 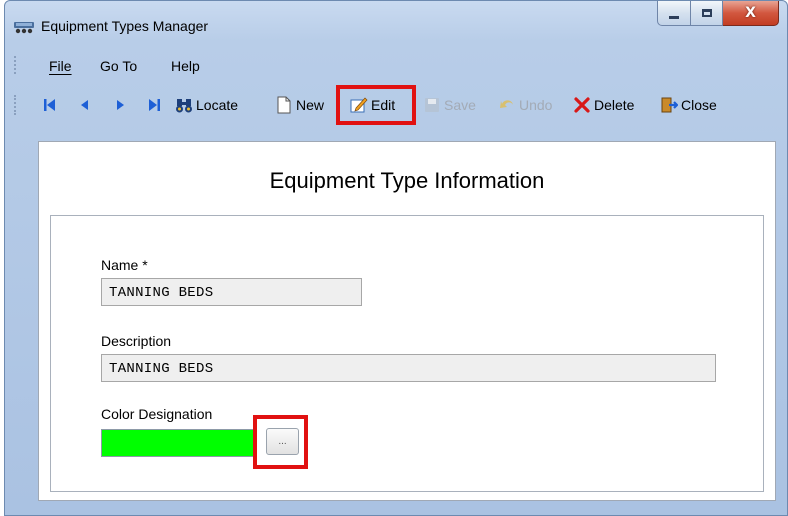 What do you see at coordinates (674, 17) in the screenshot?
I see `minimize-icon` at bounding box center [674, 17].